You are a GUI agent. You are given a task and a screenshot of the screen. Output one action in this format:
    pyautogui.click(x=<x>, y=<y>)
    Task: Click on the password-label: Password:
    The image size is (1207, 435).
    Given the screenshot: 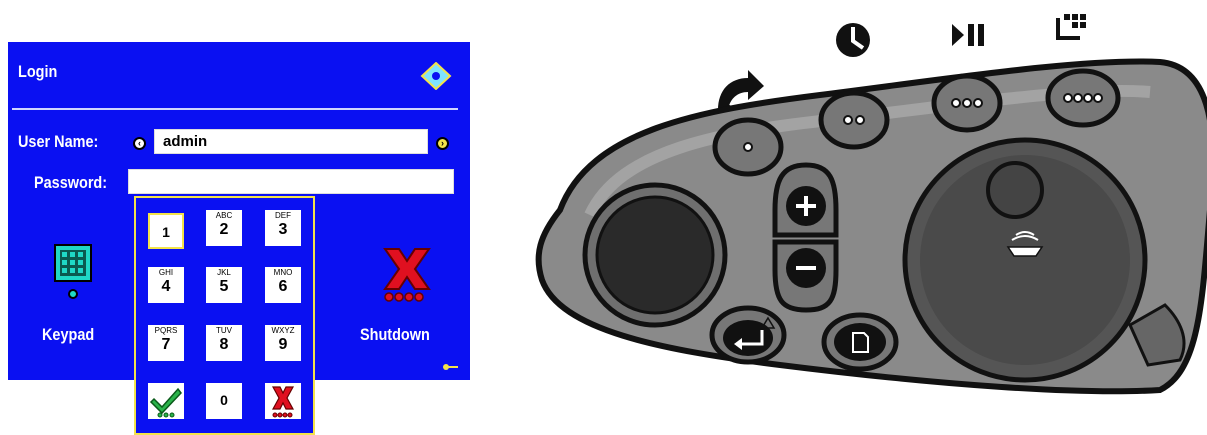 What is the action you would take?
    pyautogui.click(x=71, y=182)
    